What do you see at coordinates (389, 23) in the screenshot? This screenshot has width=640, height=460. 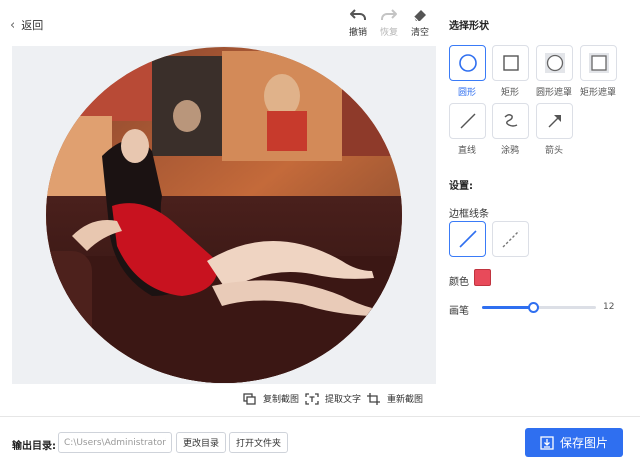 I see `redo-button: 恢复` at bounding box center [389, 23].